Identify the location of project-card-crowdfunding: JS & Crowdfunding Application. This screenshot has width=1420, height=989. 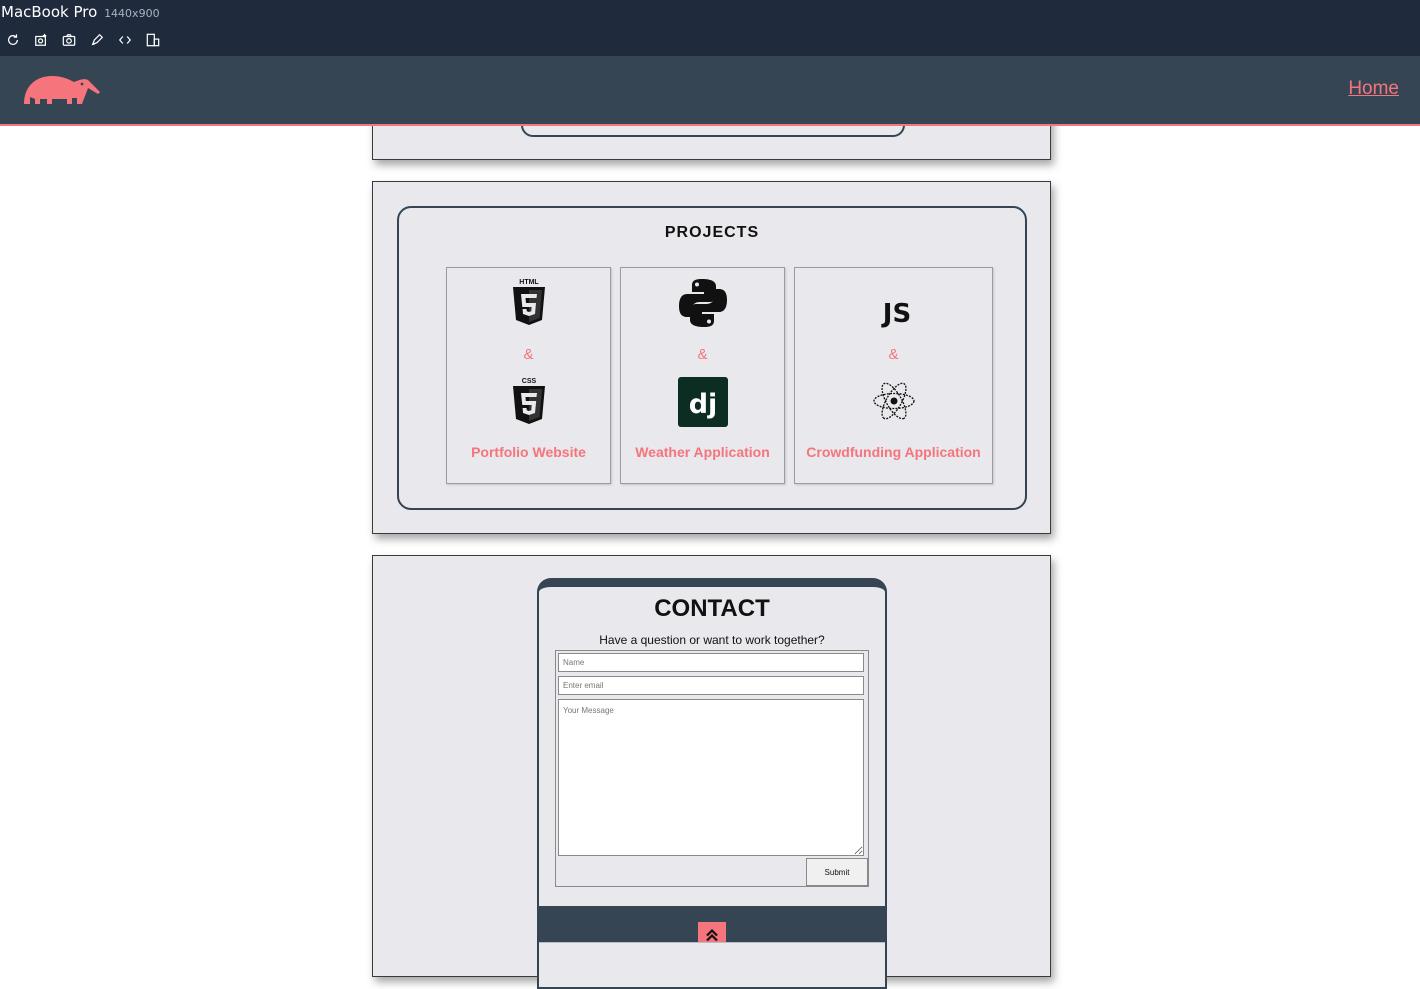
(893, 375).